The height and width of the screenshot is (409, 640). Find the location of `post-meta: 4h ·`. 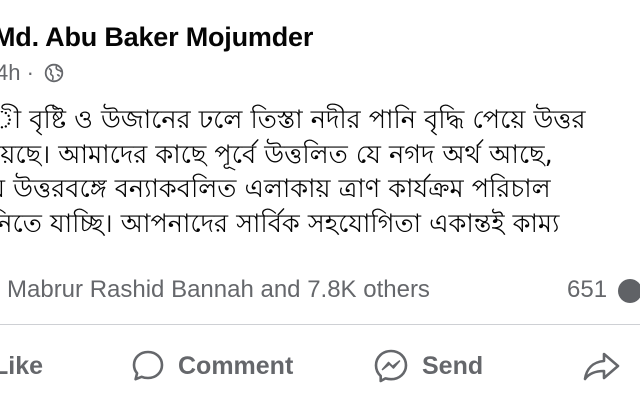

post-meta: 4h · is located at coordinates (32, 73).